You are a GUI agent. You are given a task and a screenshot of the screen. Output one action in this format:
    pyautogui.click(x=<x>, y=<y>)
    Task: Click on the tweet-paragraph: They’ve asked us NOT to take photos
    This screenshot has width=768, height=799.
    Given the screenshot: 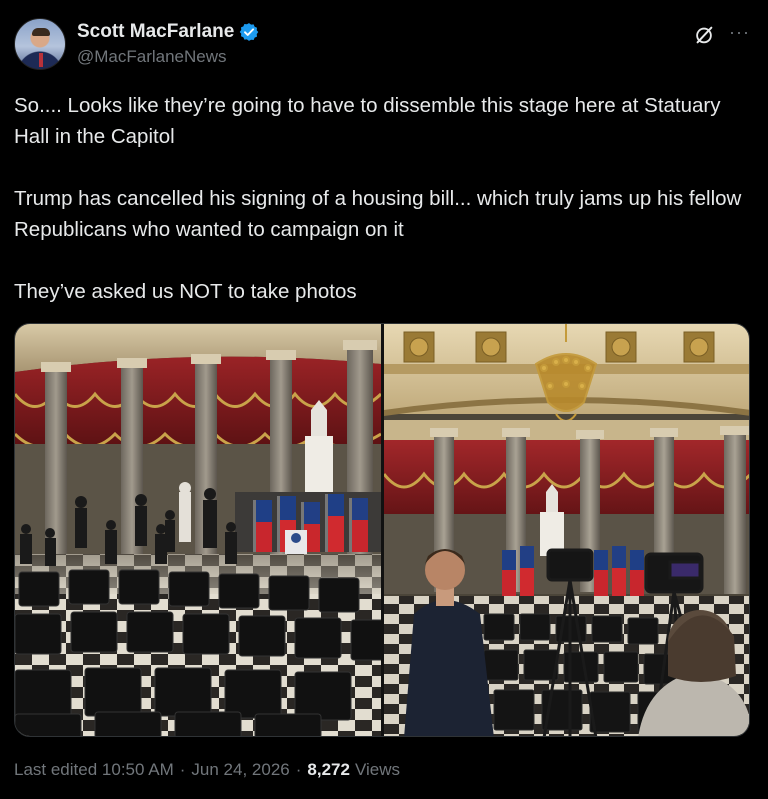 What is the action you would take?
    pyautogui.click(x=185, y=291)
    